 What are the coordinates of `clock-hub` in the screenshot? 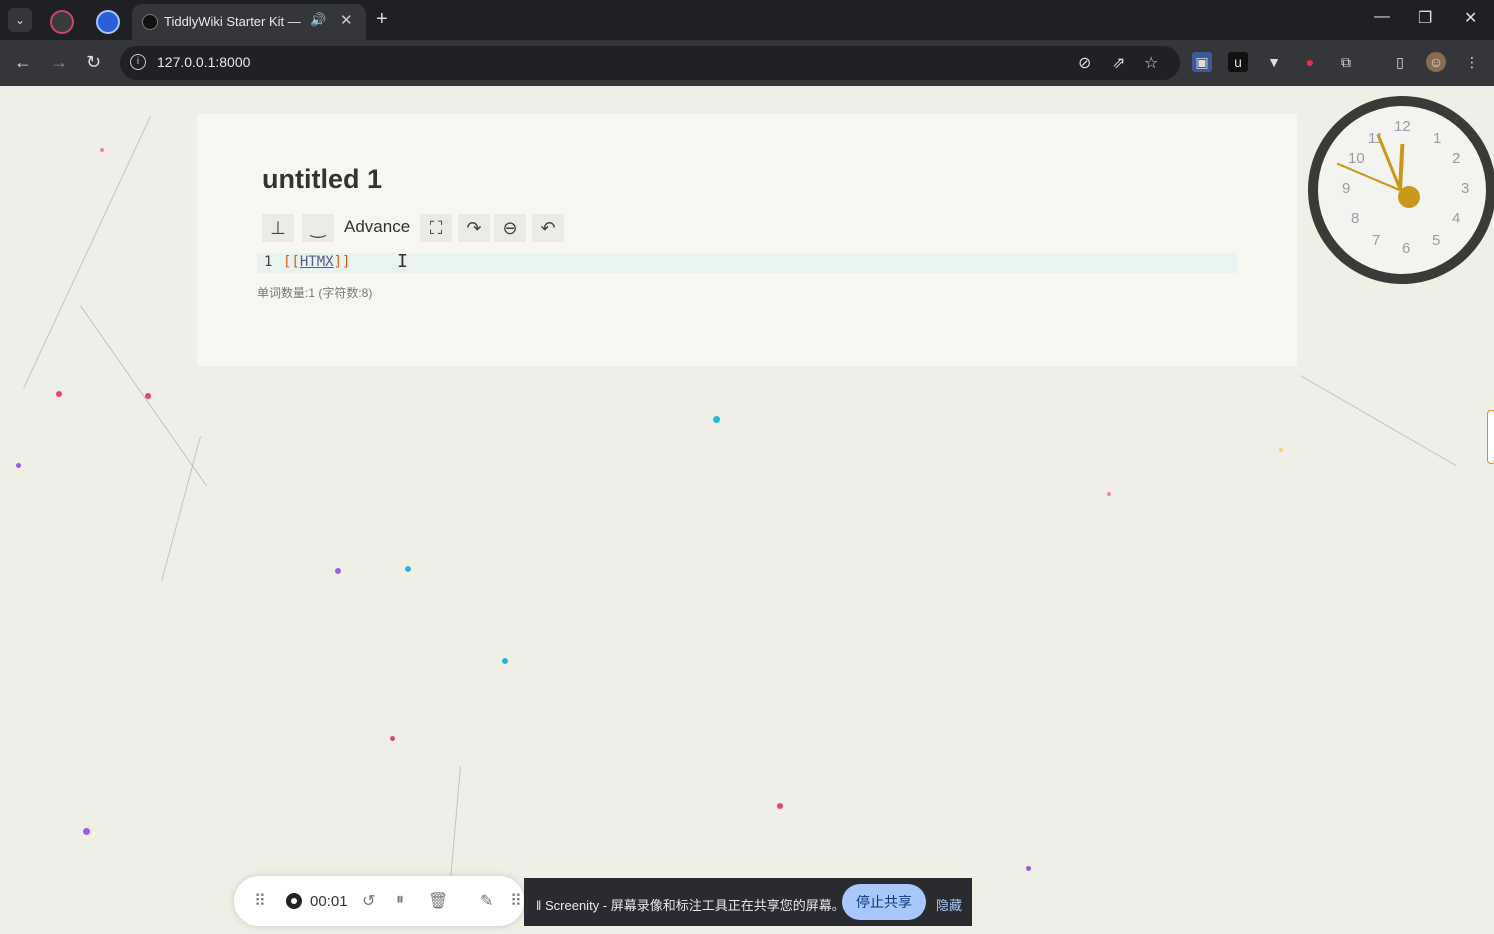 It's located at (1409, 197).